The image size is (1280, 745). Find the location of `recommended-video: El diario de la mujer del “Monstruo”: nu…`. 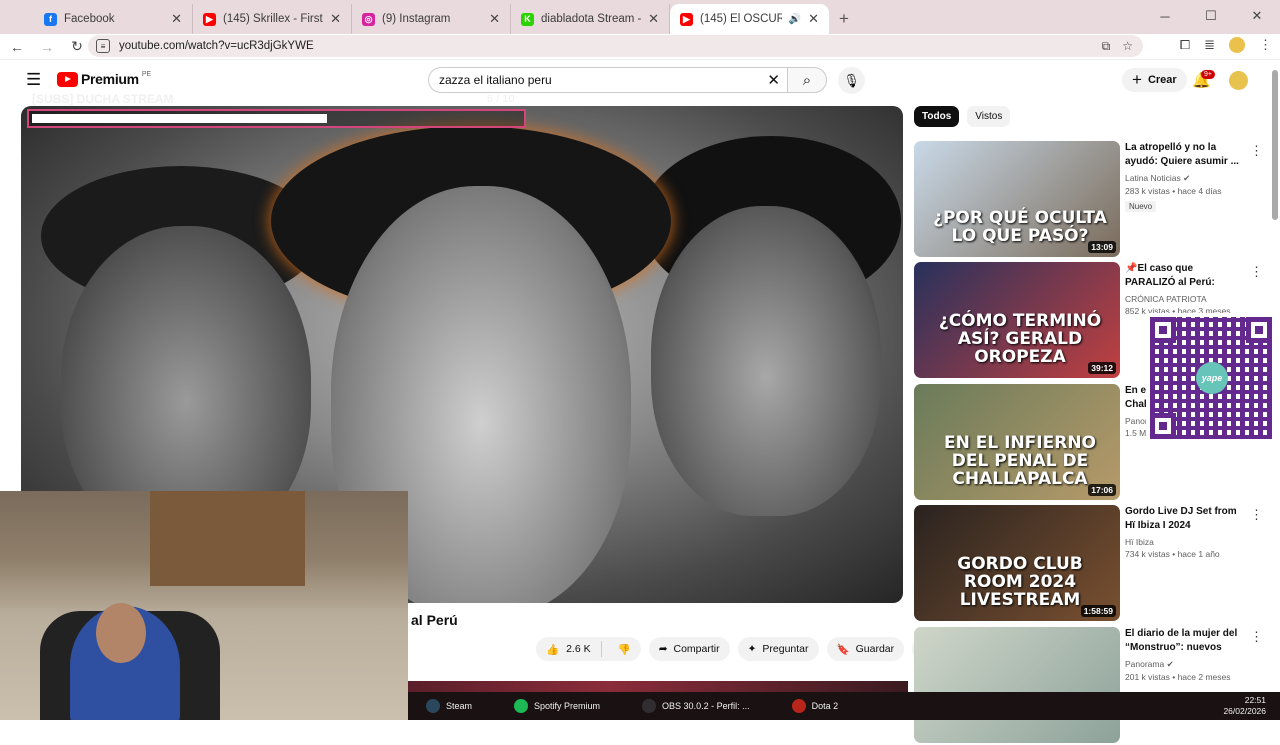

recommended-video: El diario de la mujer del “Monstruo”: nu… is located at coordinates (1088, 686).